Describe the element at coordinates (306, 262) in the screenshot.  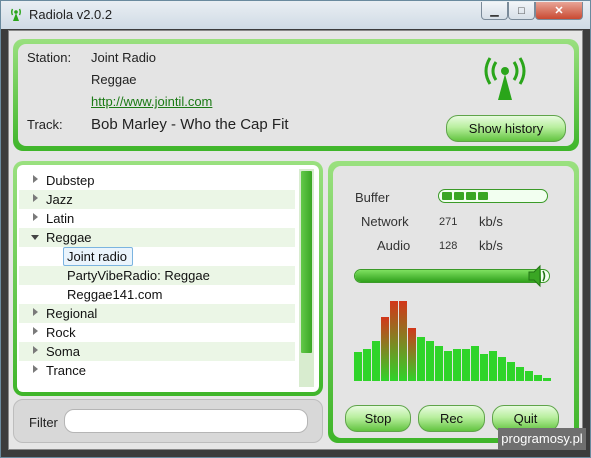
I see `scrollbar-thumb` at that location.